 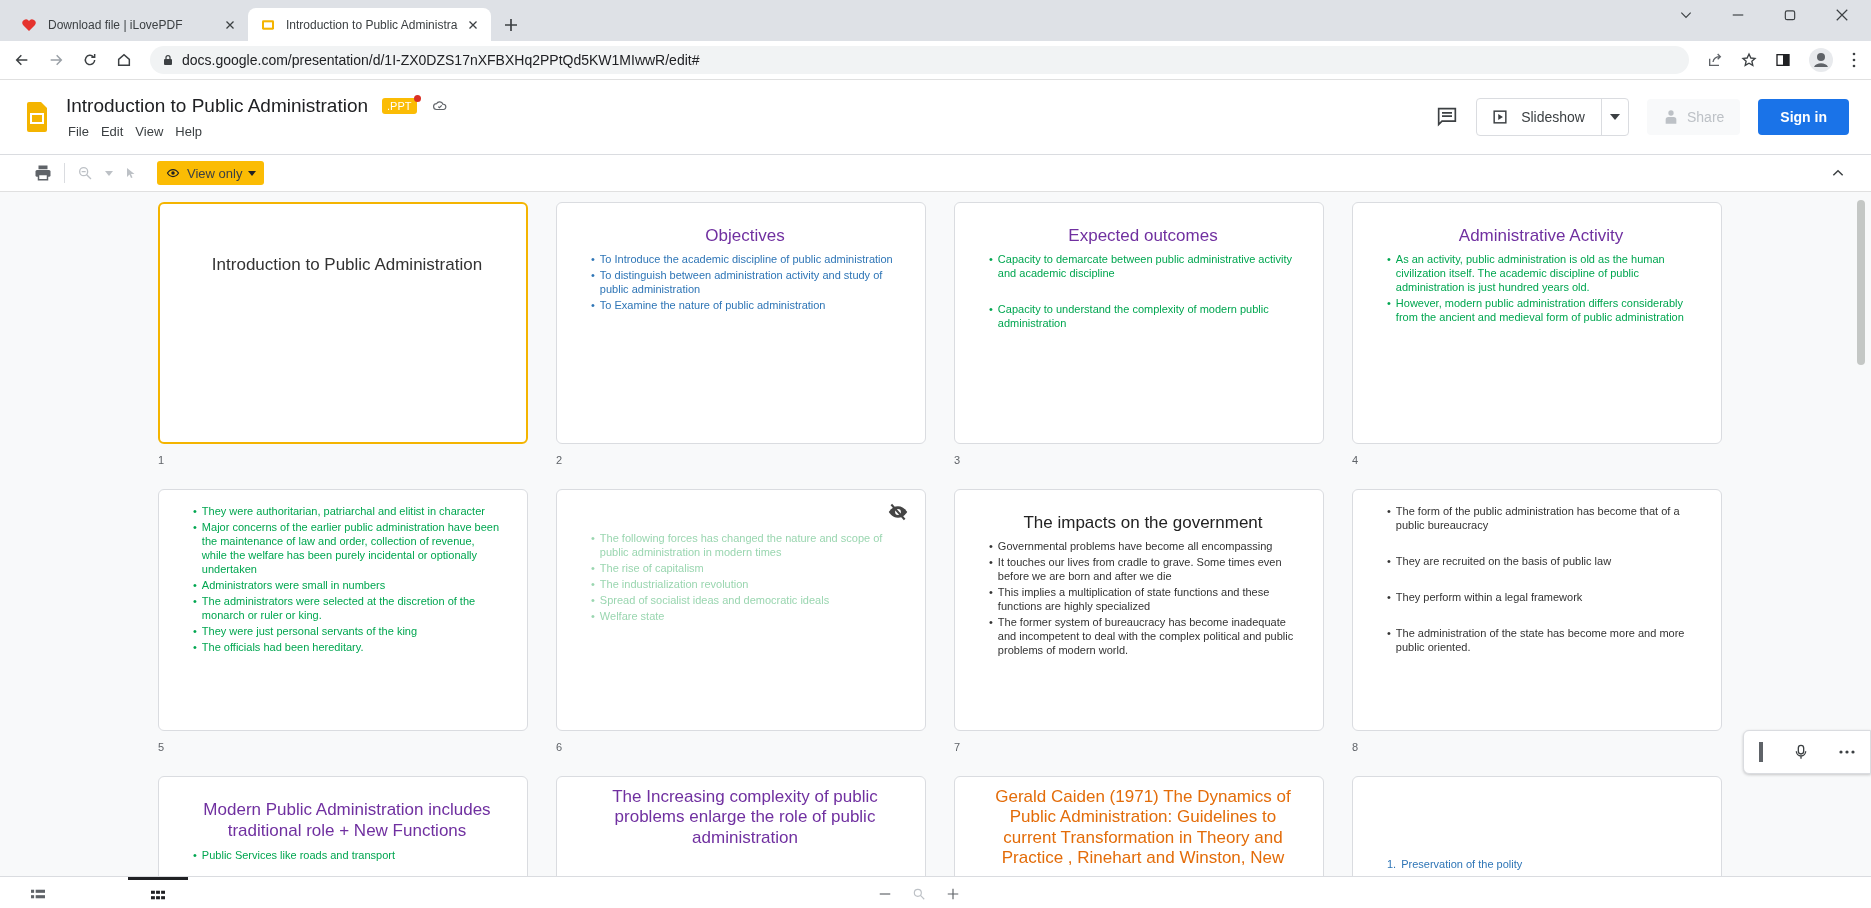 I want to click on lock-icon, so click(x=168, y=60).